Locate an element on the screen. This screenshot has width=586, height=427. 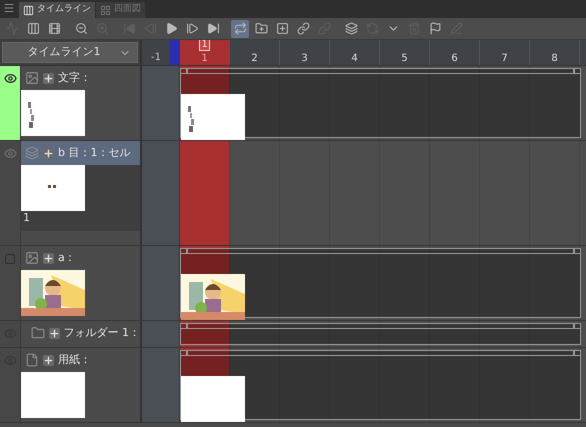
frame-header: 6 is located at coordinates (455, 52).